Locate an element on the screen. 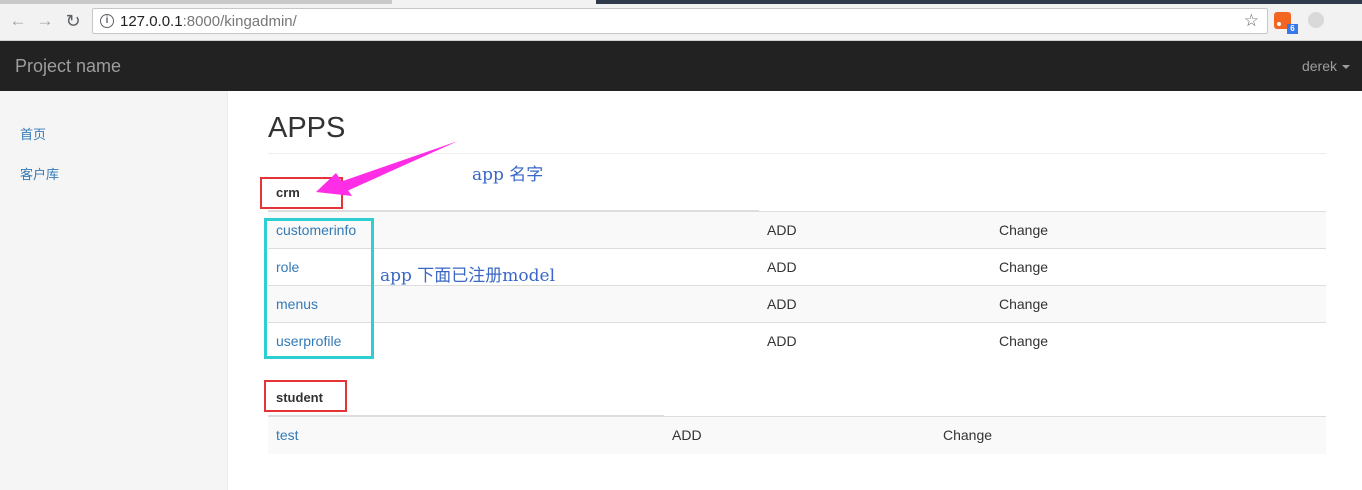 This screenshot has width=1362, height=490. bookmark-star-icon: ☆ is located at coordinates (1251, 21).